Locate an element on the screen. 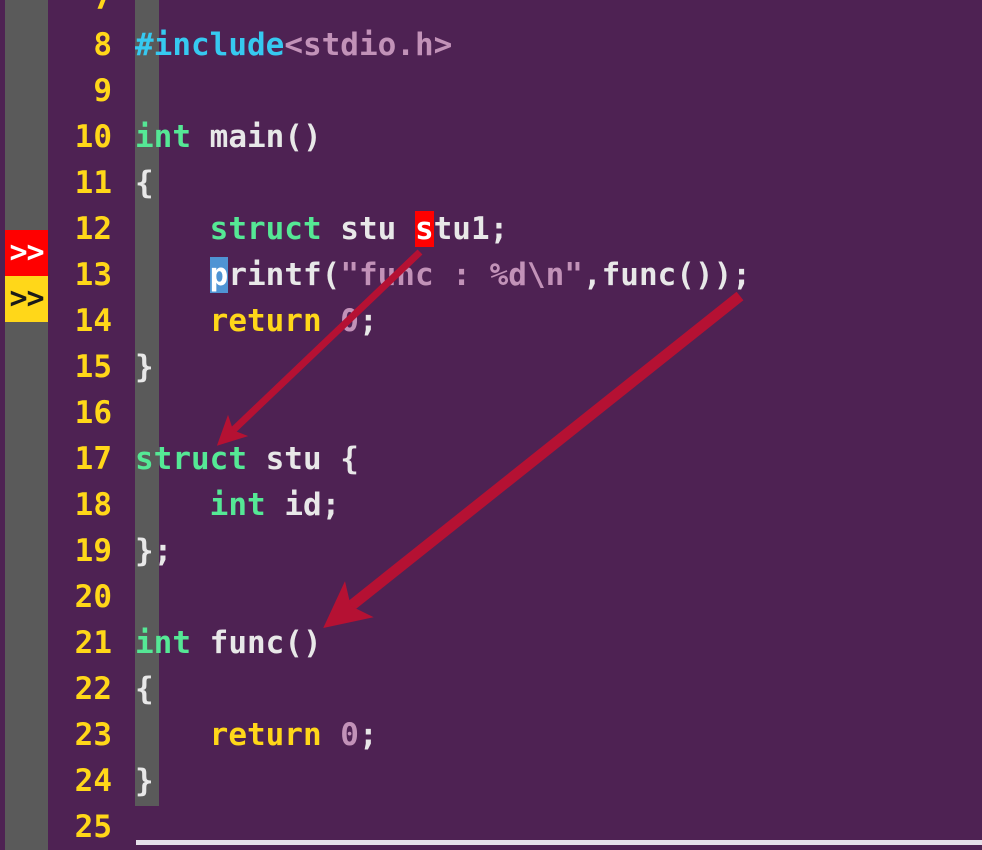 The width and height of the screenshot is (982, 850). code-line-19: }; is located at coordinates (558, 551).